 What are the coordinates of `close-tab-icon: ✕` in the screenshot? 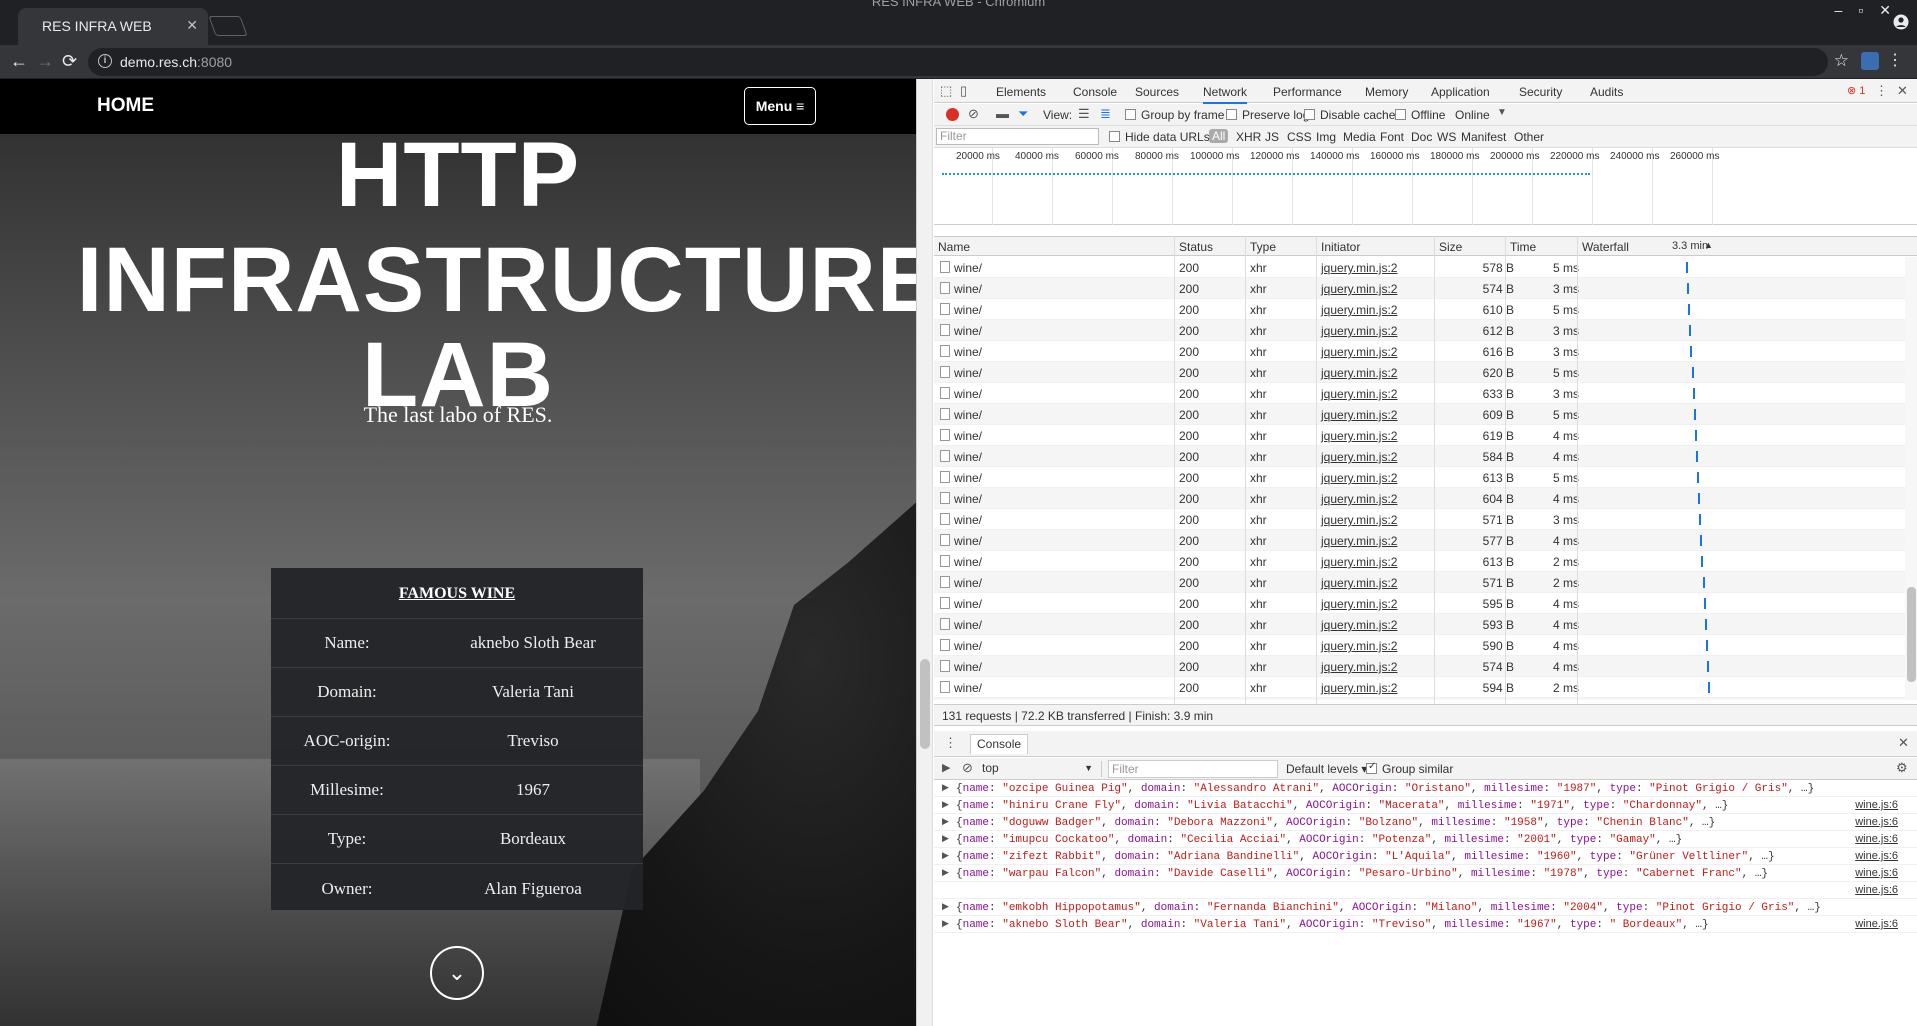 It's located at (192, 25).